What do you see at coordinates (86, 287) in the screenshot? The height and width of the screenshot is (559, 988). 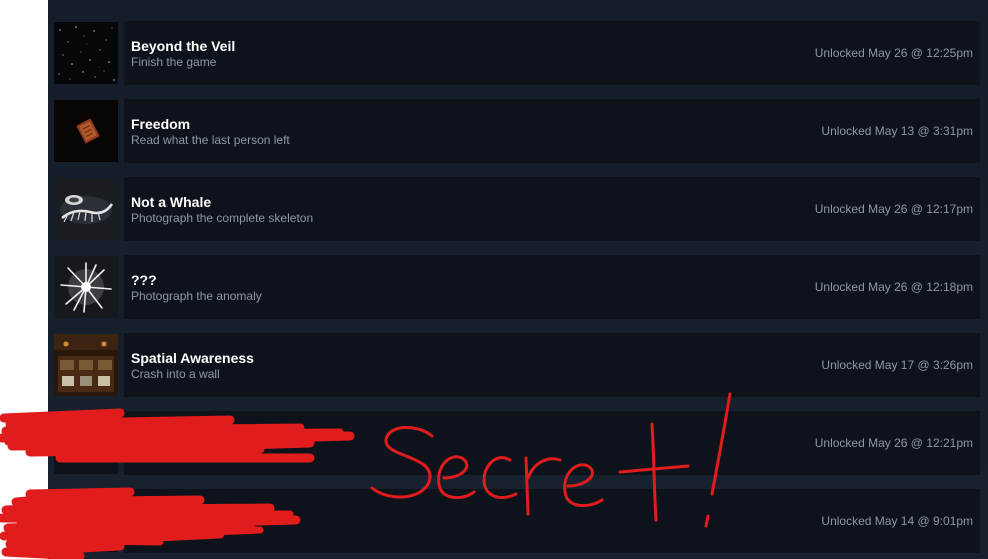 I see `anomaly-icon` at bounding box center [86, 287].